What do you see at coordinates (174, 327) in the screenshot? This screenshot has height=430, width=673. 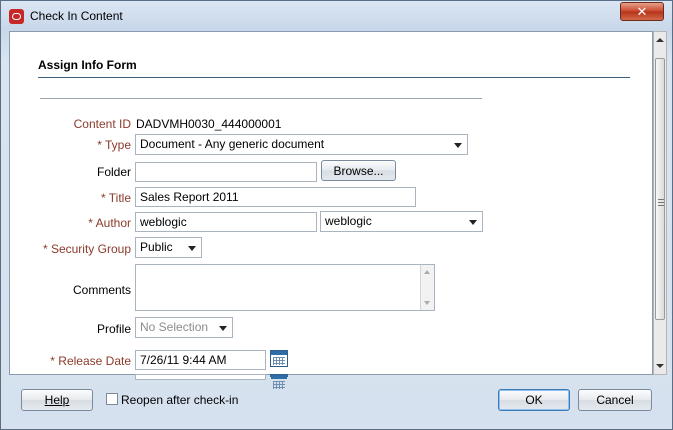 I see `profile-select-value: No Selection` at bounding box center [174, 327].